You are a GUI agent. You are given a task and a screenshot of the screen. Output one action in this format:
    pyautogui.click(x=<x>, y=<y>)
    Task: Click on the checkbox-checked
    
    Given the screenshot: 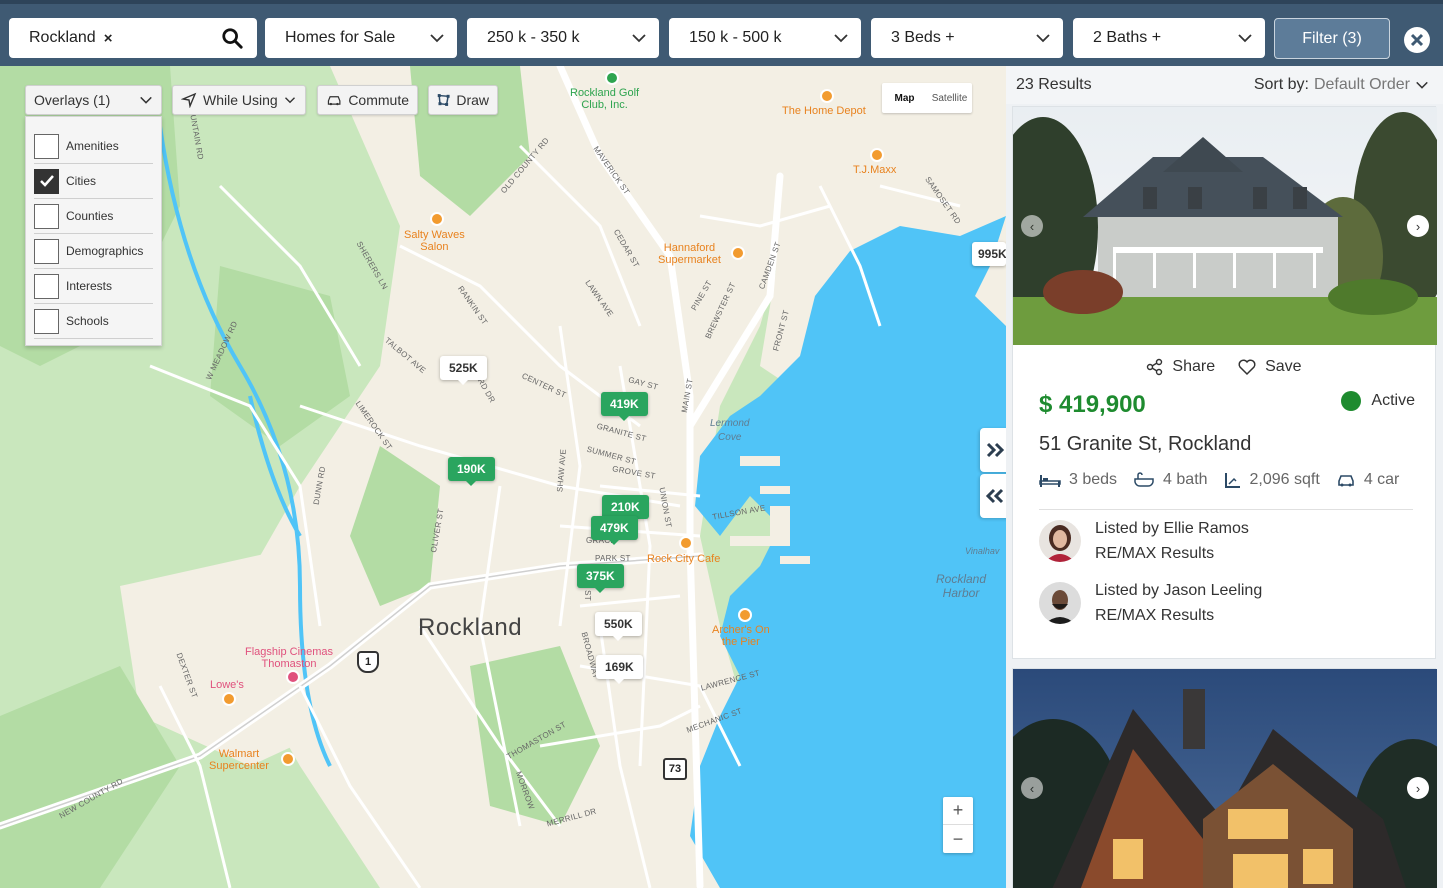 What is the action you would take?
    pyautogui.click(x=46, y=181)
    